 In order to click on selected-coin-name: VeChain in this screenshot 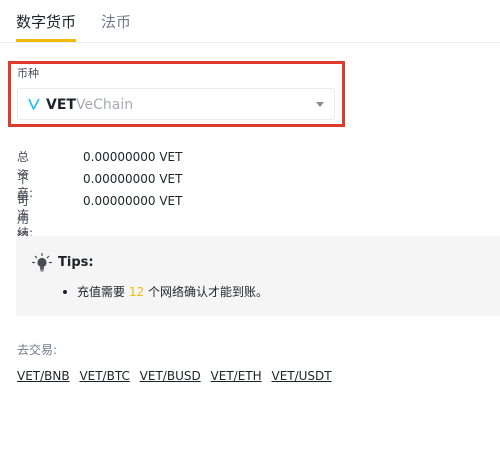, I will do `click(105, 105)`.